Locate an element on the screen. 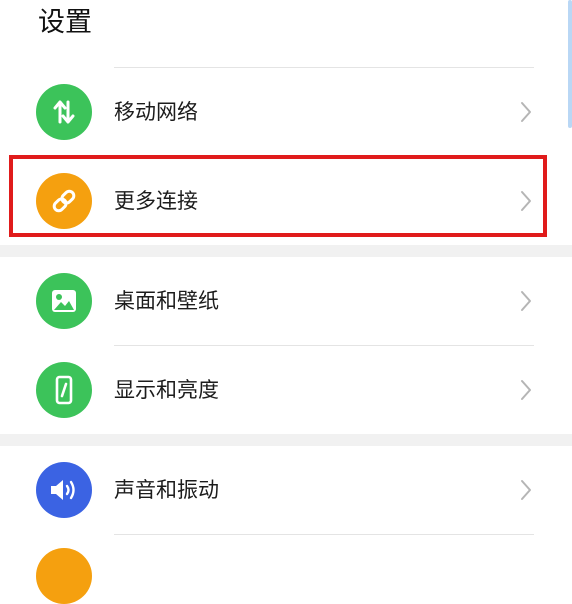  settings-item-sound-vibration: 声音和振动 is located at coordinates (286, 490).